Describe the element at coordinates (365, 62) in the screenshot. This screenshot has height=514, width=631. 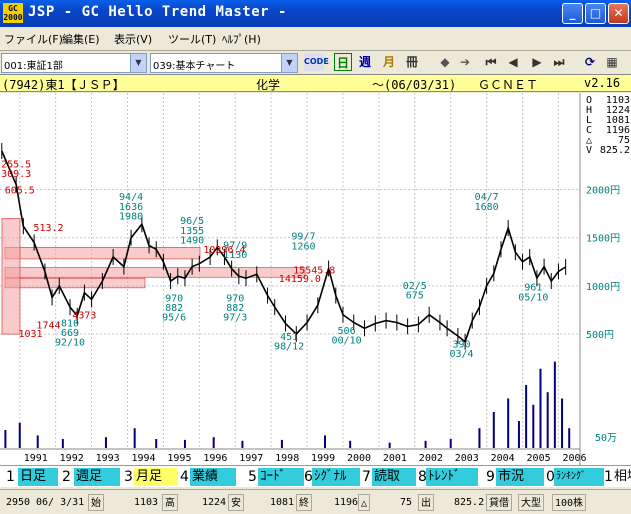
I see `weekly-button: 週` at that location.